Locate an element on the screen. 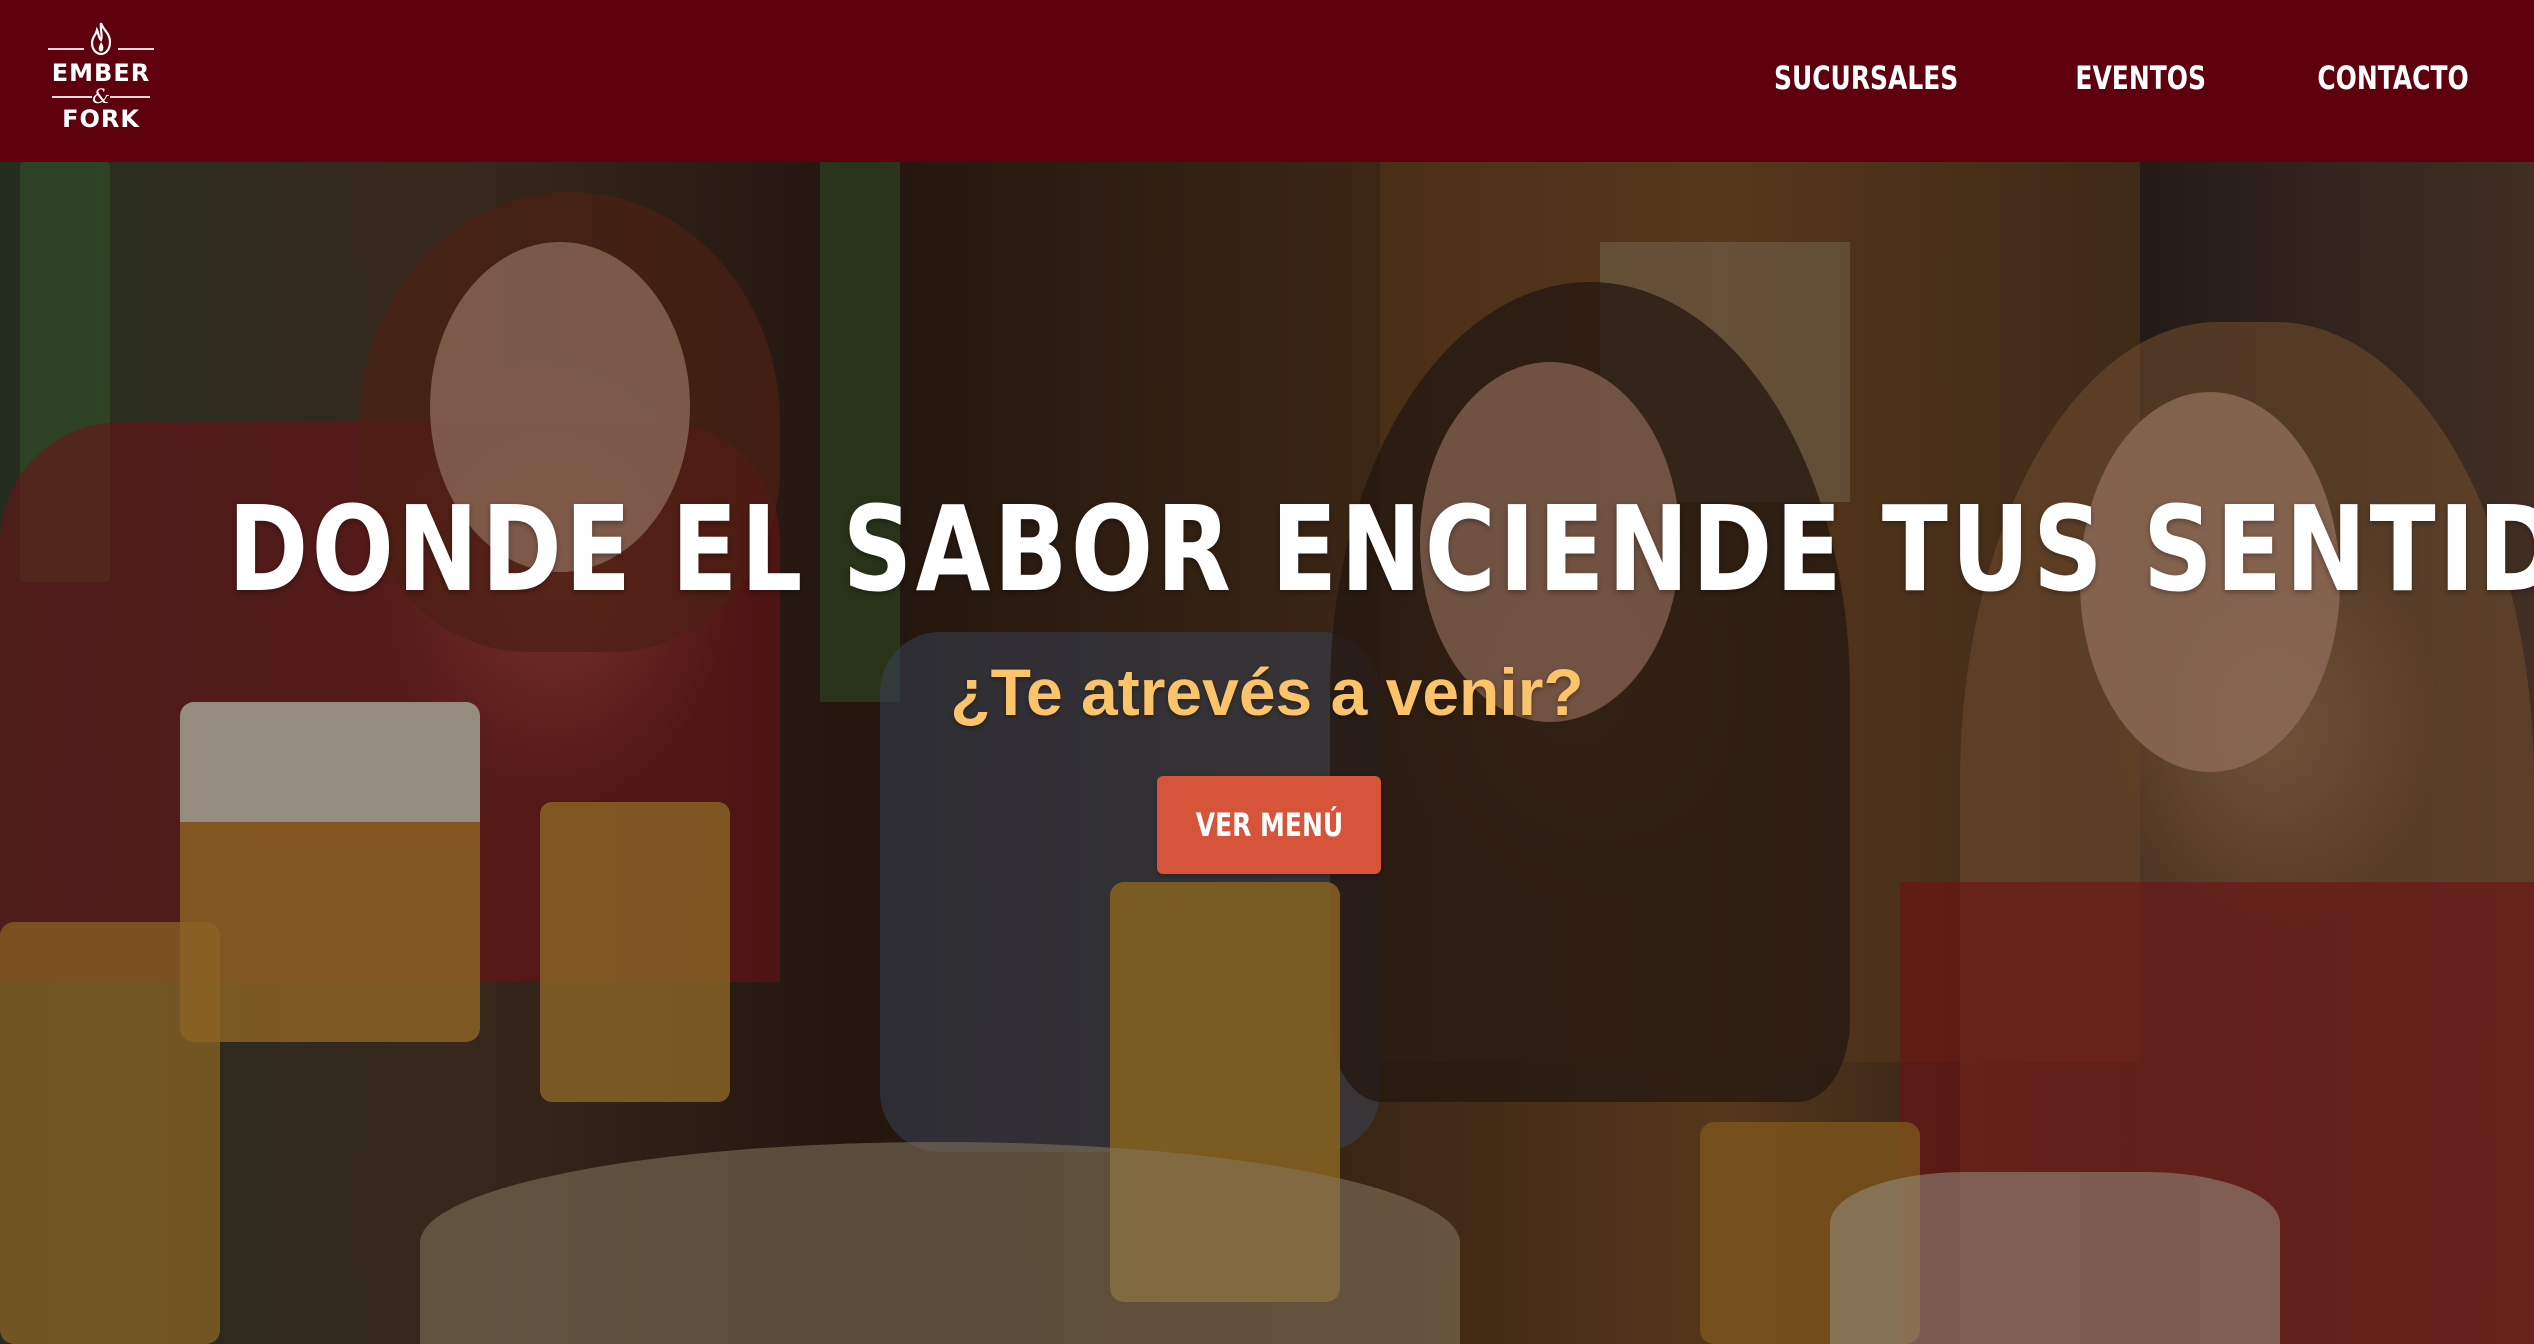  brand-logo: EMBER & FORK is located at coordinates (101, 77).